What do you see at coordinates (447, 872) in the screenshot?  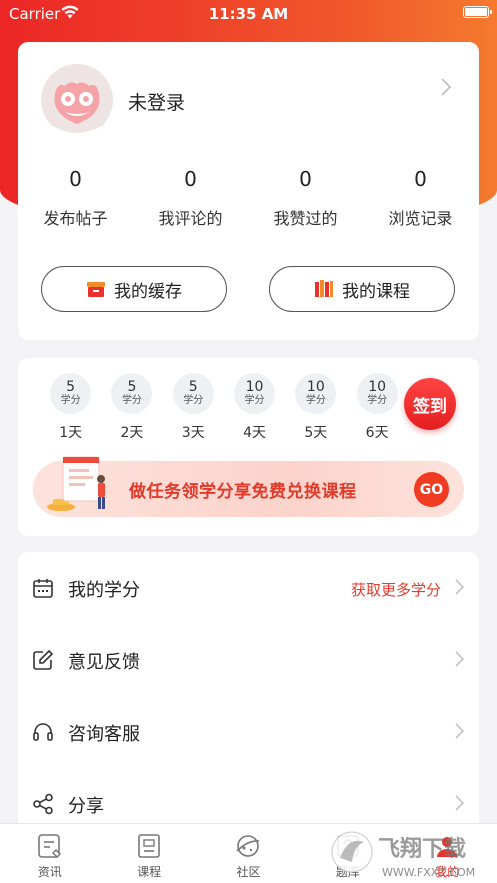 I see `tab-label: 我的` at bounding box center [447, 872].